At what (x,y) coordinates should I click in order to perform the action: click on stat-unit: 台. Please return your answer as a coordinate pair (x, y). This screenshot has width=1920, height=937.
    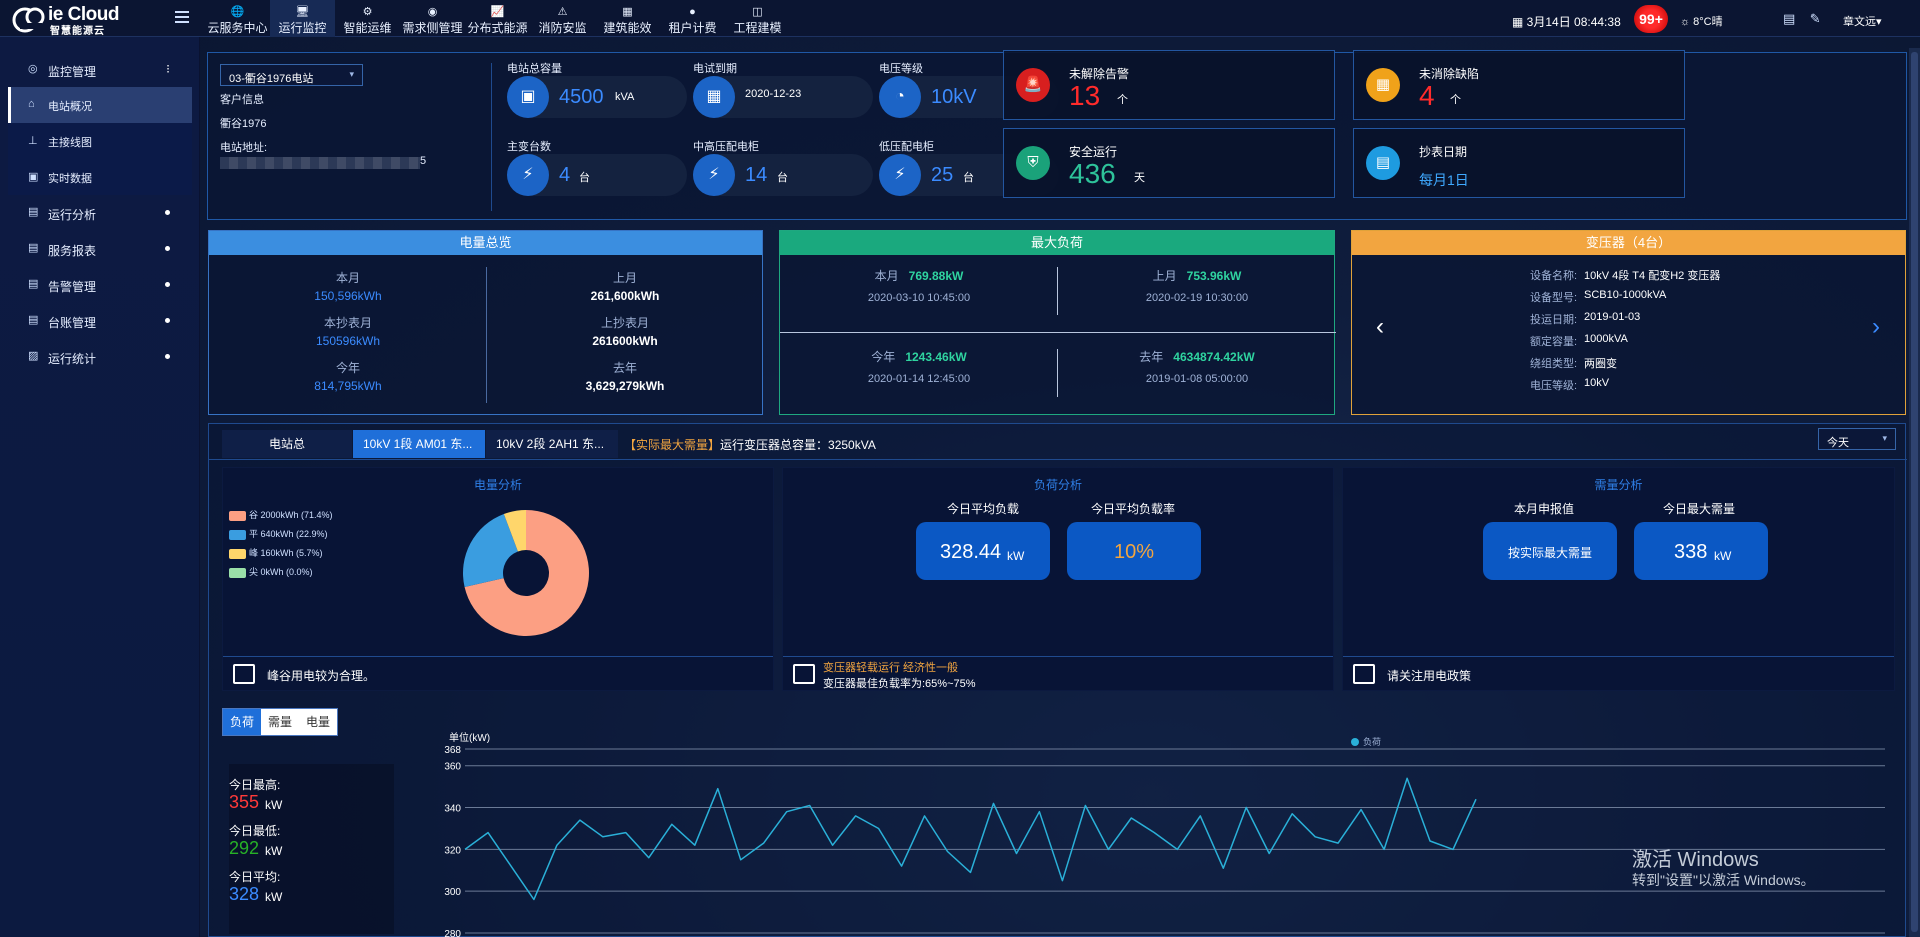
    Looking at the image, I should click on (584, 178).